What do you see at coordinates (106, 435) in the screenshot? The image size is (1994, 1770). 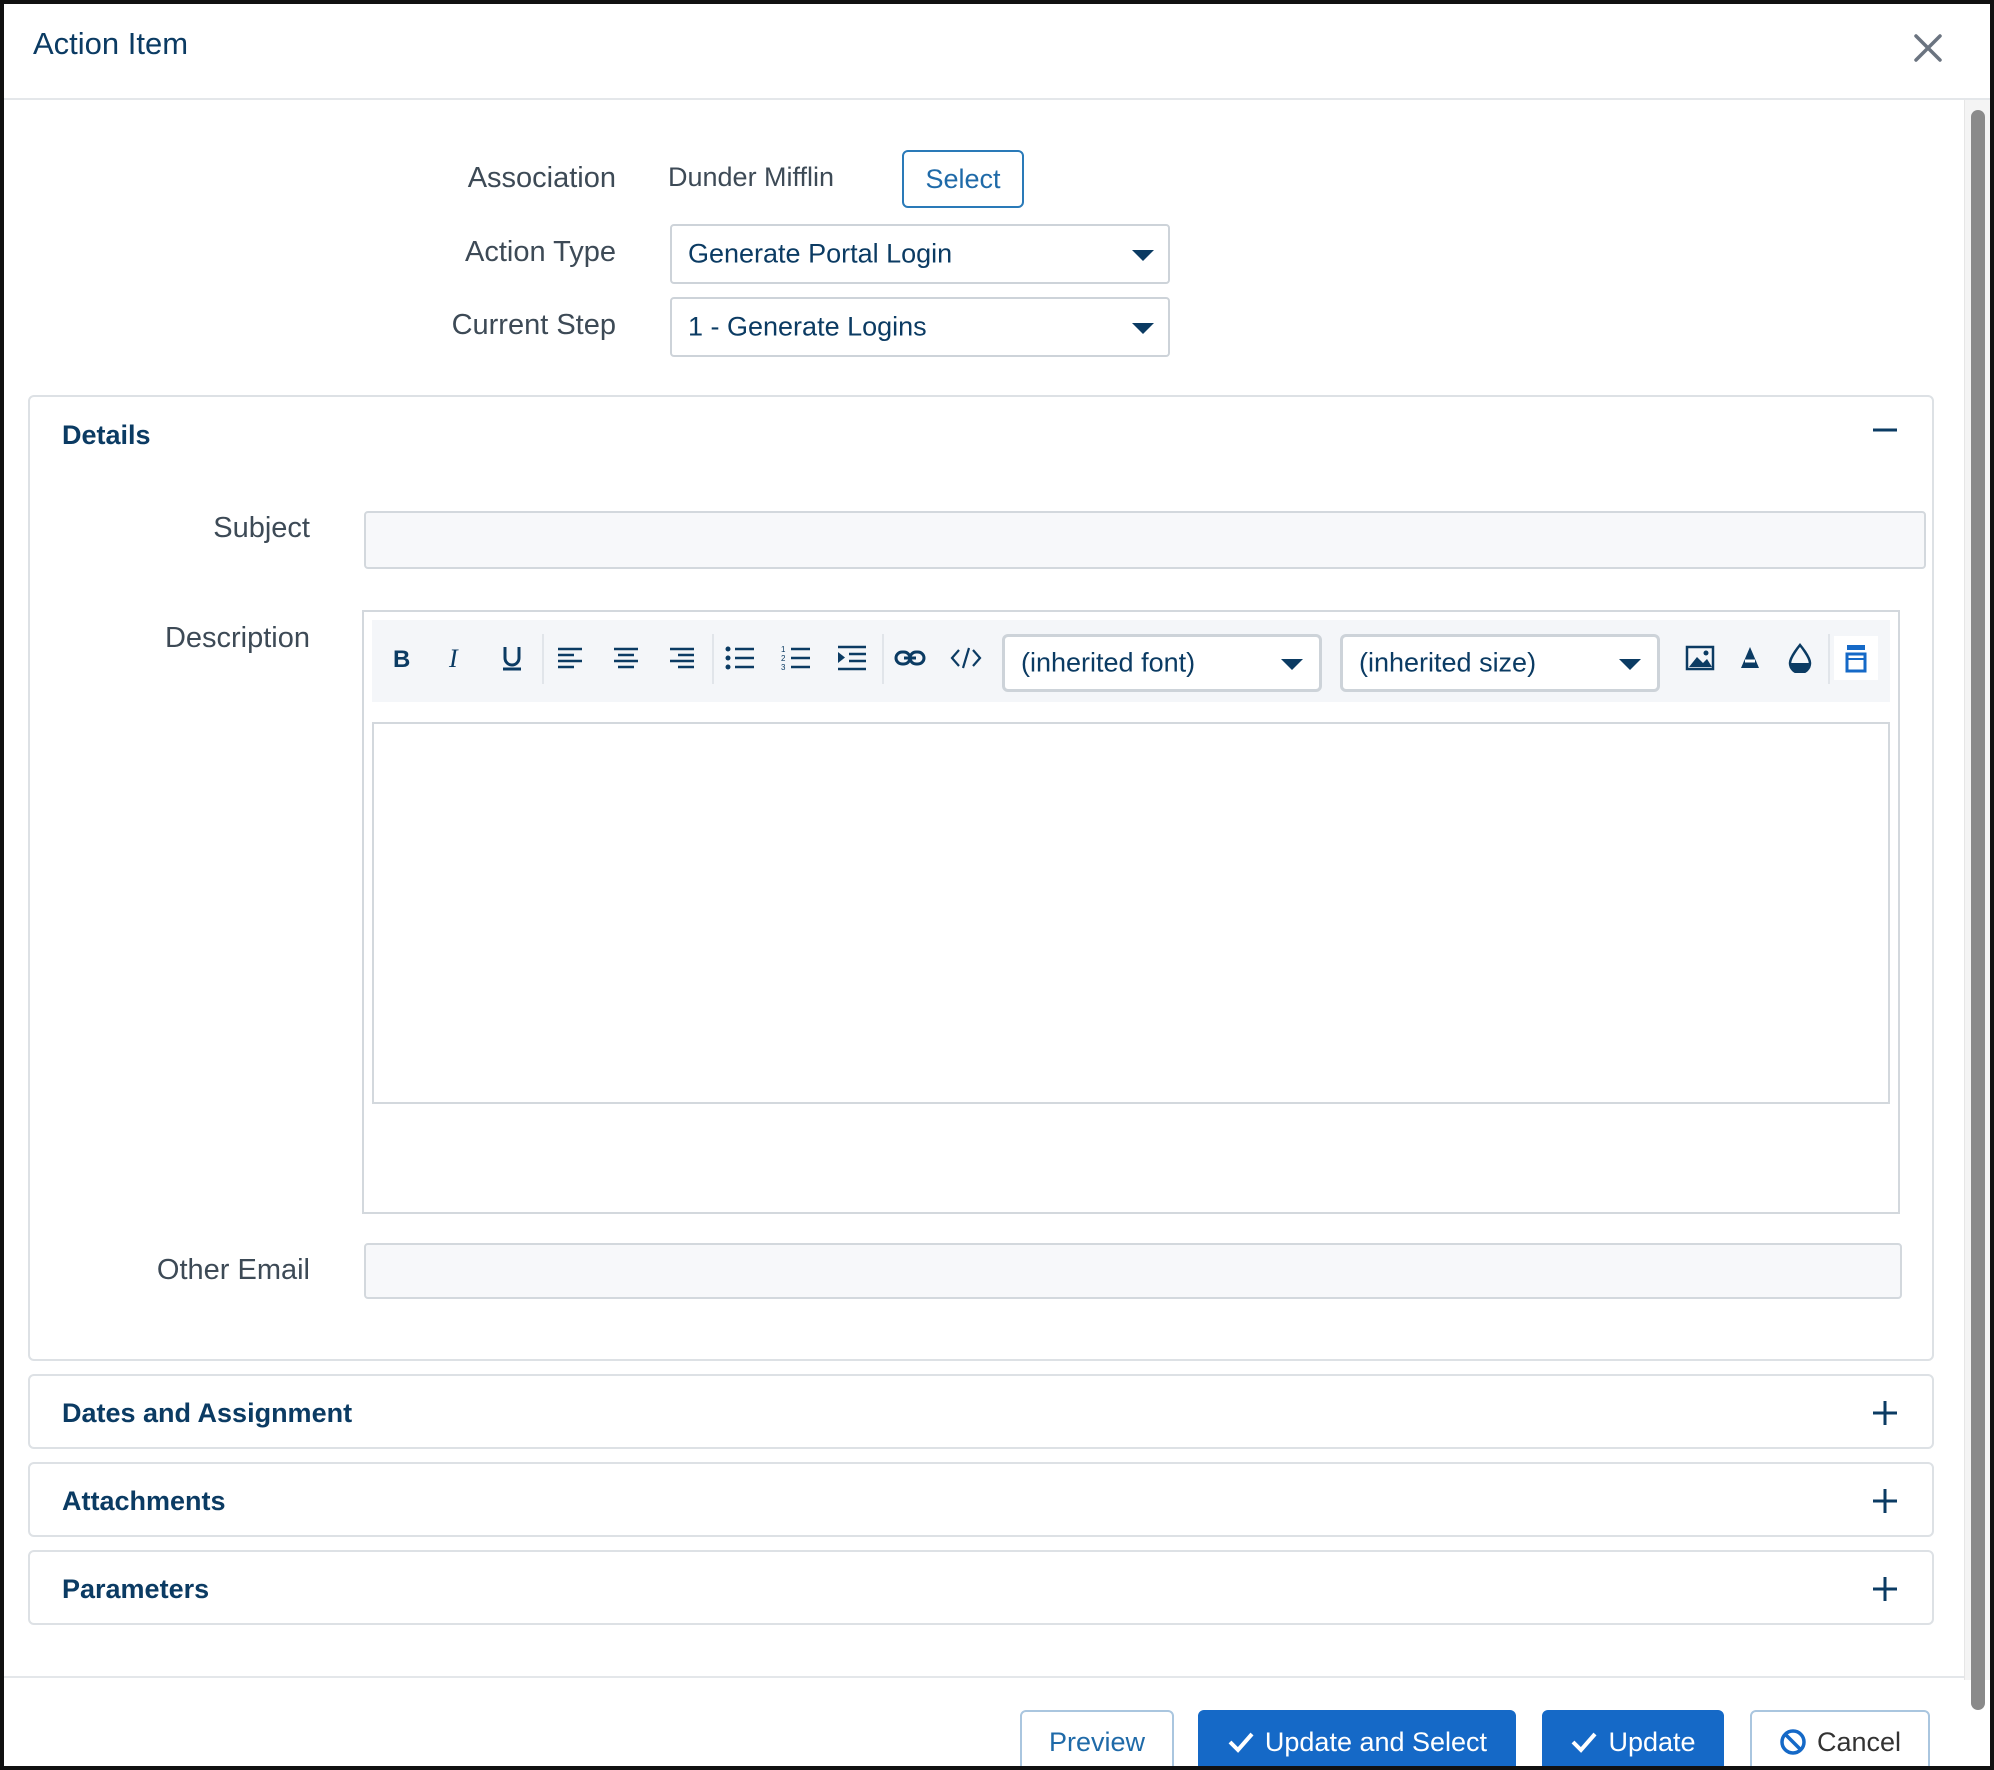 I see `details-title: Details` at bounding box center [106, 435].